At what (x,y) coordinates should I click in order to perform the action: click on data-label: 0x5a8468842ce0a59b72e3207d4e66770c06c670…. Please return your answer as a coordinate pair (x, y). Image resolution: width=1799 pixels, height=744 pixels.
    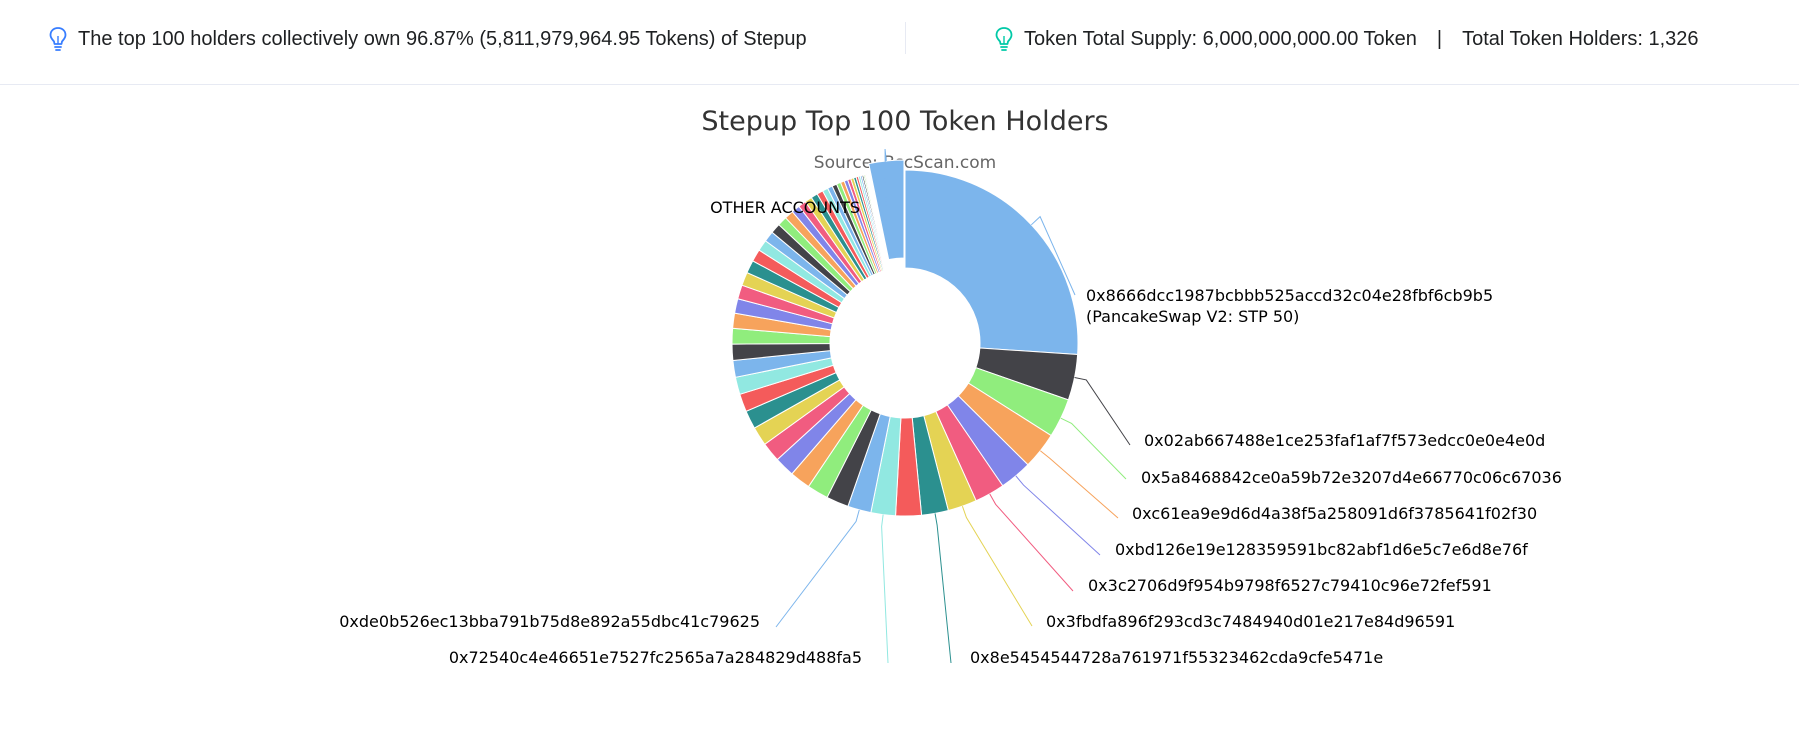
    Looking at the image, I should click on (1351, 477).